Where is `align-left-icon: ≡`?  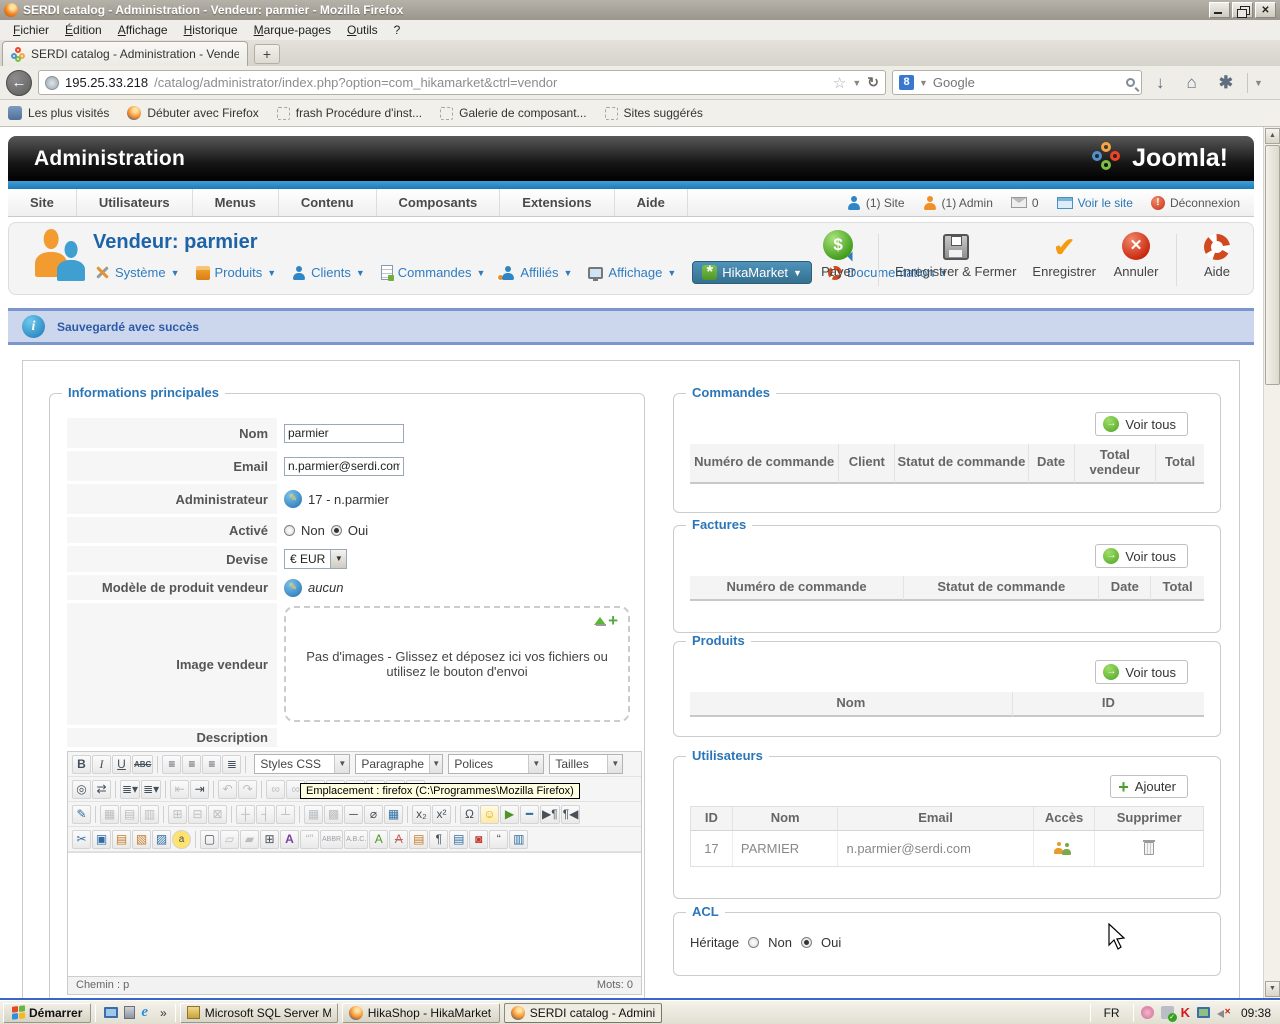
align-left-icon: ≡ is located at coordinates (172, 764).